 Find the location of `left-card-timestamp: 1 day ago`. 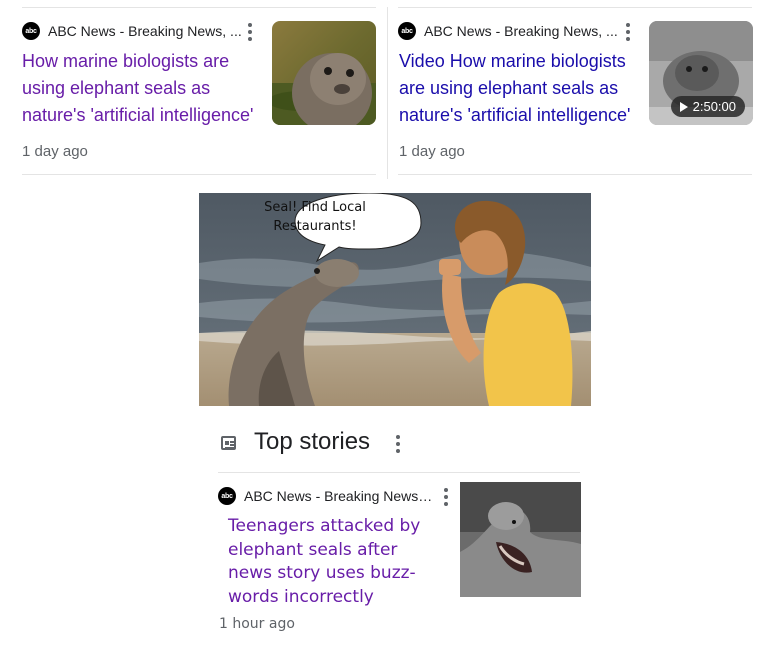

left-card-timestamp: 1 day ago is located at coordinates (55, 151).